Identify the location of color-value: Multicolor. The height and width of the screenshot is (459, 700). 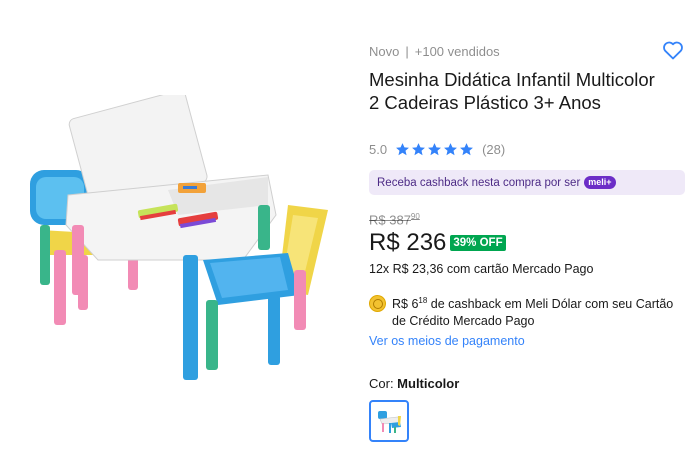
(428, 383).